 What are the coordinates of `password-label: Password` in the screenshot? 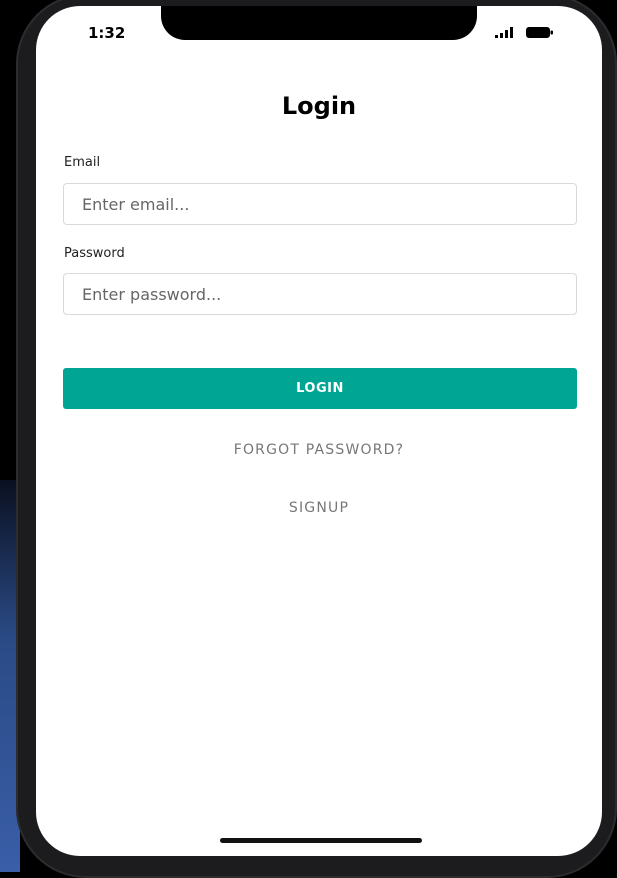 It's located at (94, 253).